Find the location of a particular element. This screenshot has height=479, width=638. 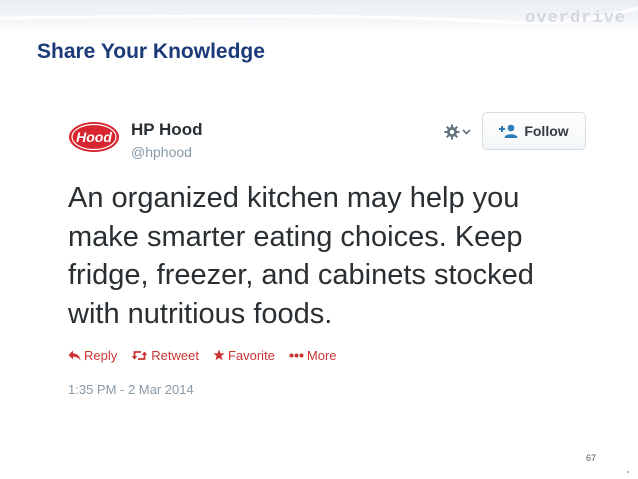

tweet-text-line: fridge, freezer, and cabinets stocked is located at coordinates (301, 275).